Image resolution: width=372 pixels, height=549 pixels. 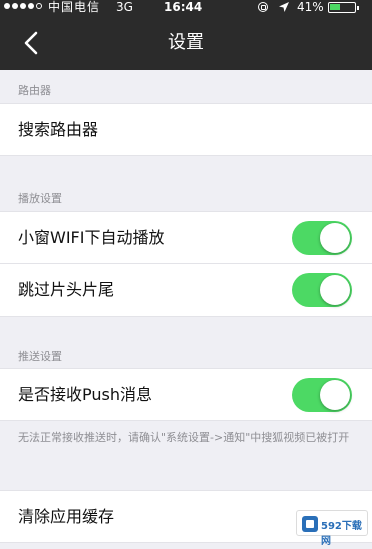 I want to click on receive-push-toggle, so click(x=322, y=395).